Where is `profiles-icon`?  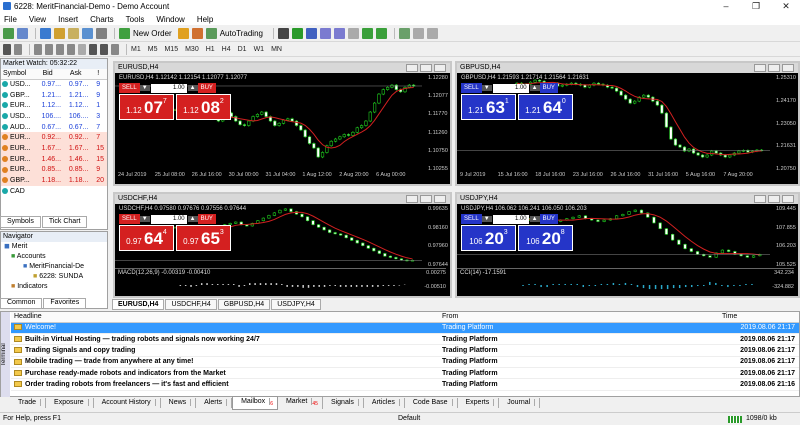 profiles-icon is located at coordinates (22, 33).